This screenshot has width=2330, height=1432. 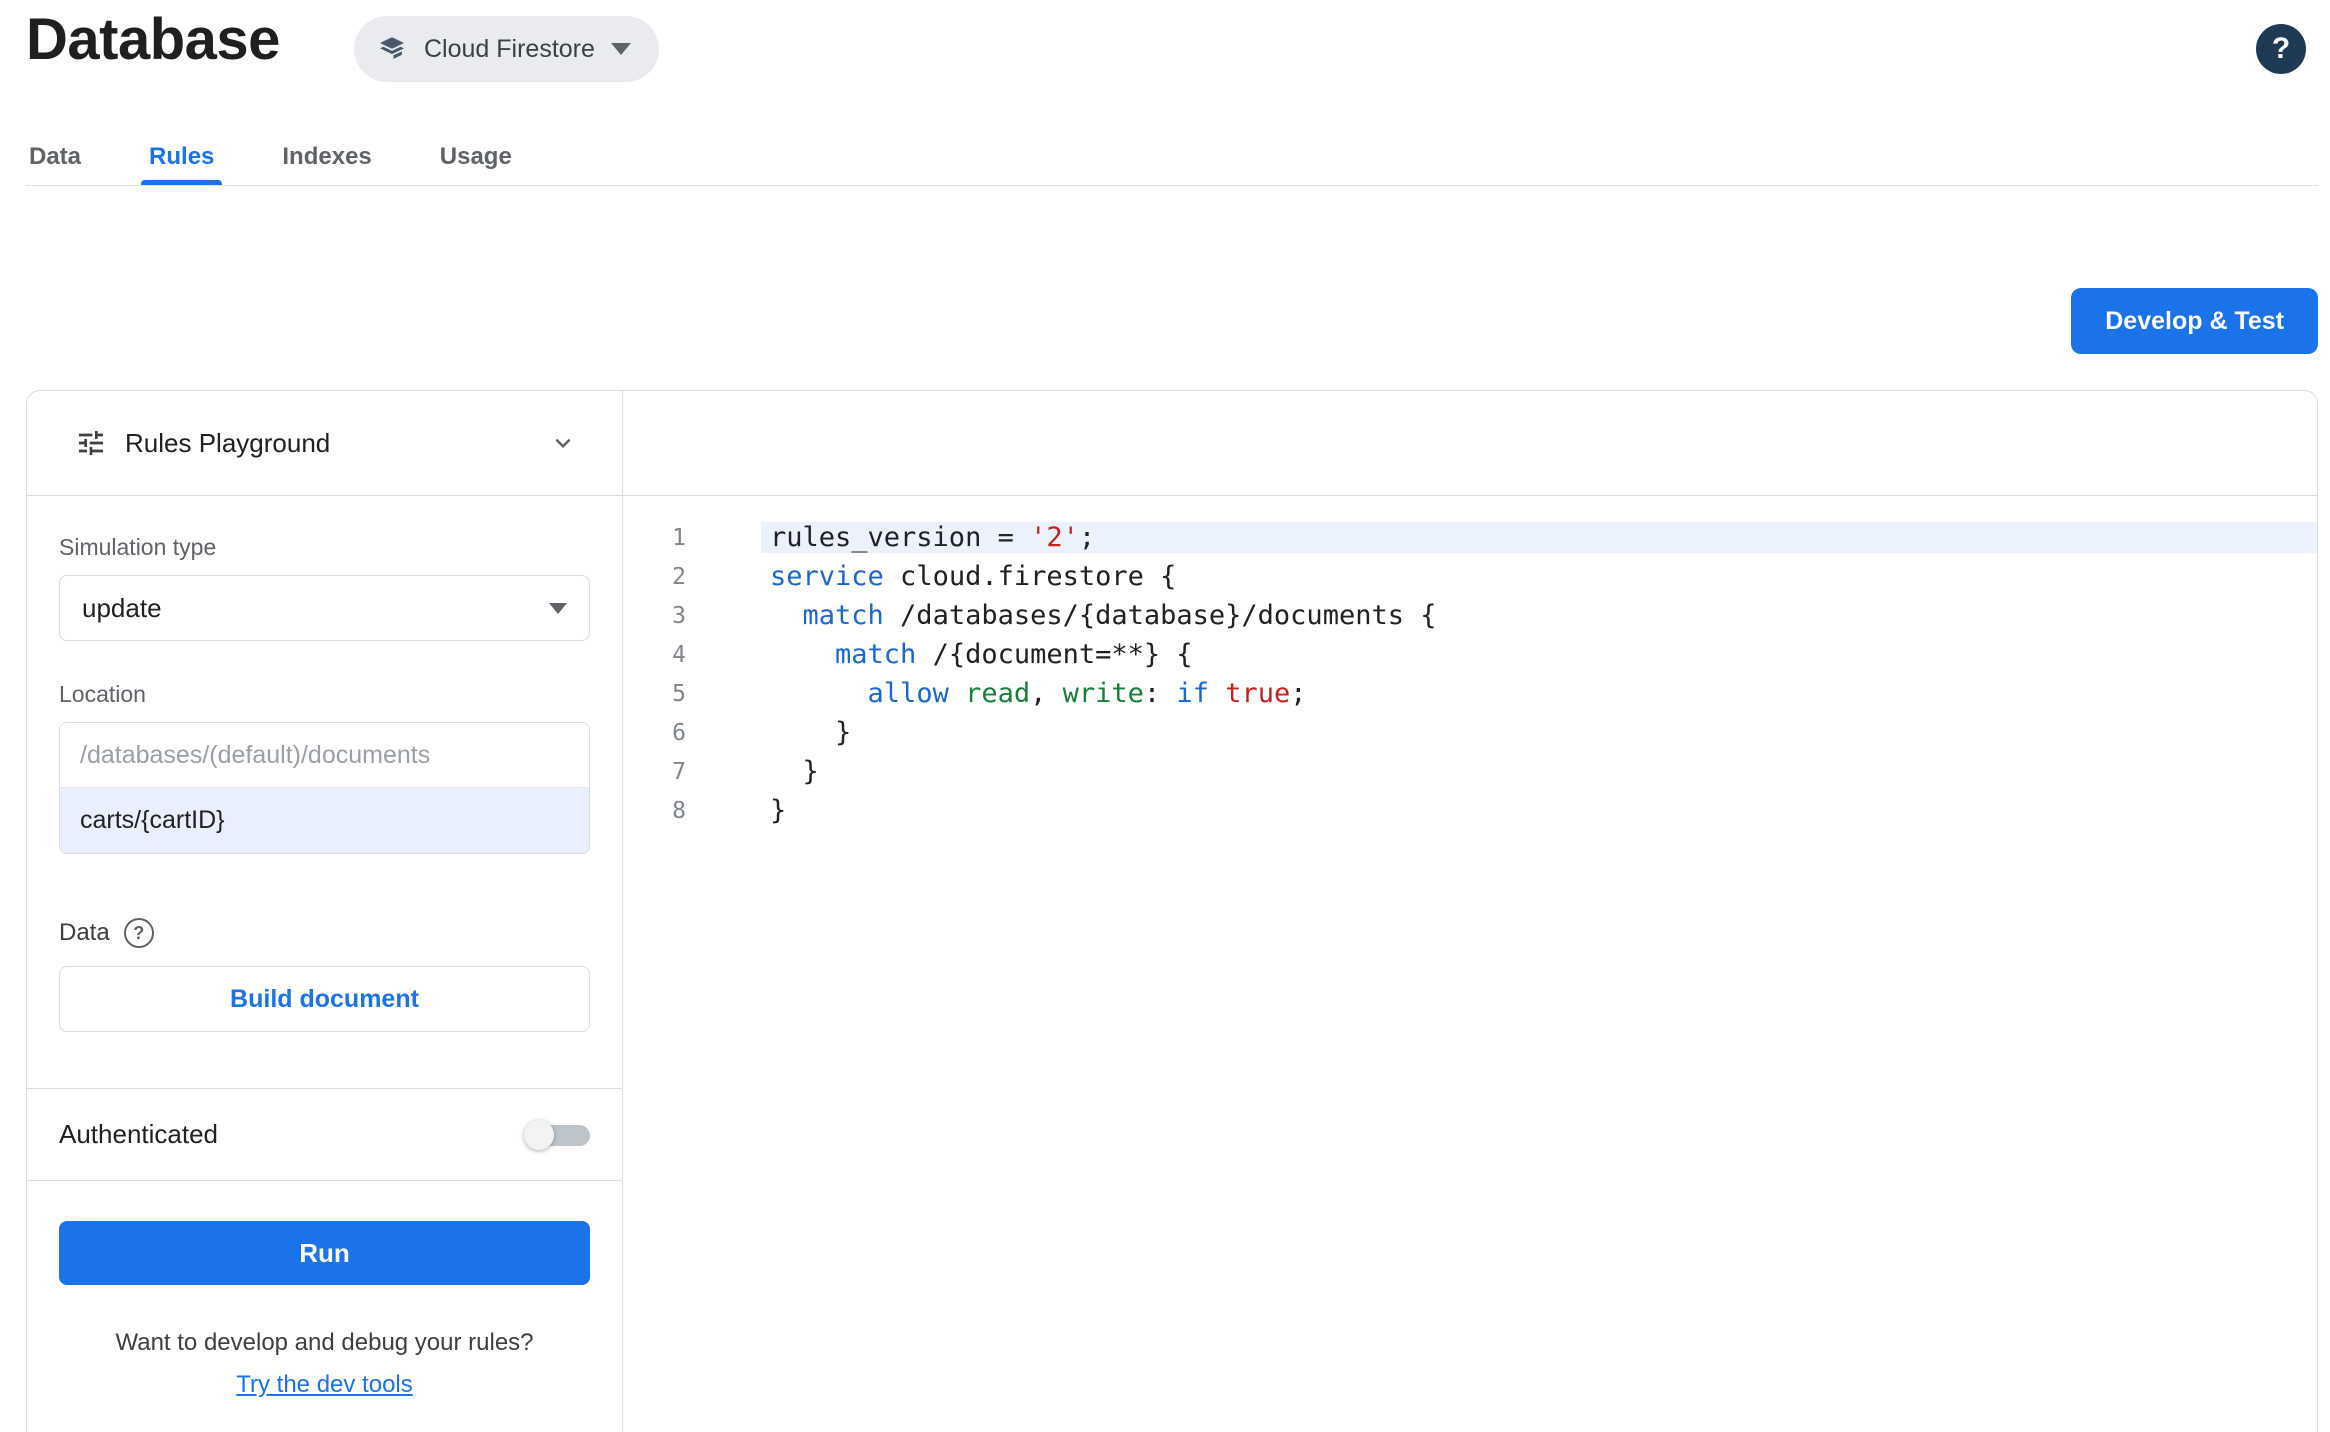 I want to click on authenticated-label: Authenticated, so click(x=139, y=1134).